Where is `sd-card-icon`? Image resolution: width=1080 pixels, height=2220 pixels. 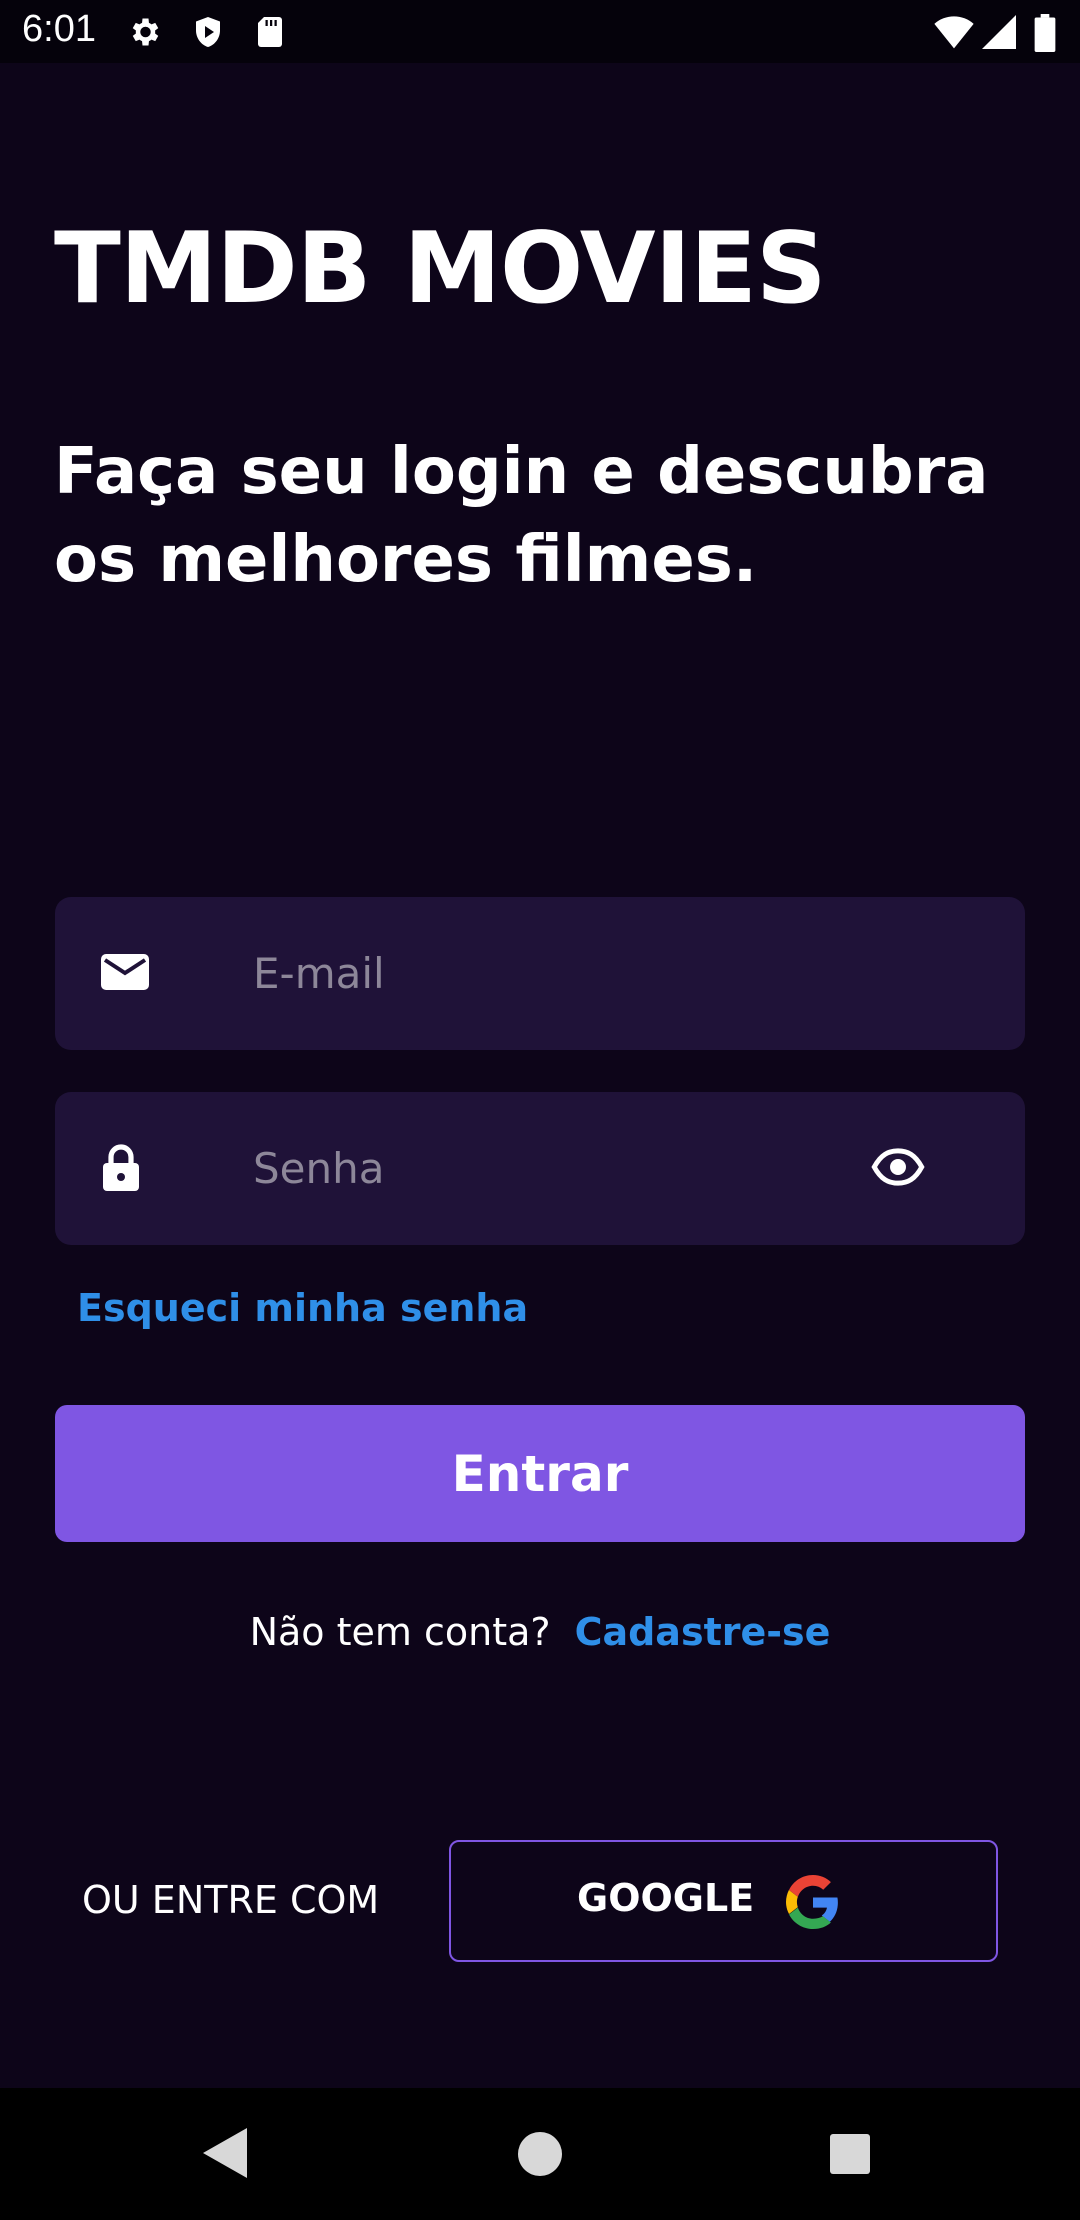
sd-card-icon is located at coordinates (270, 32).